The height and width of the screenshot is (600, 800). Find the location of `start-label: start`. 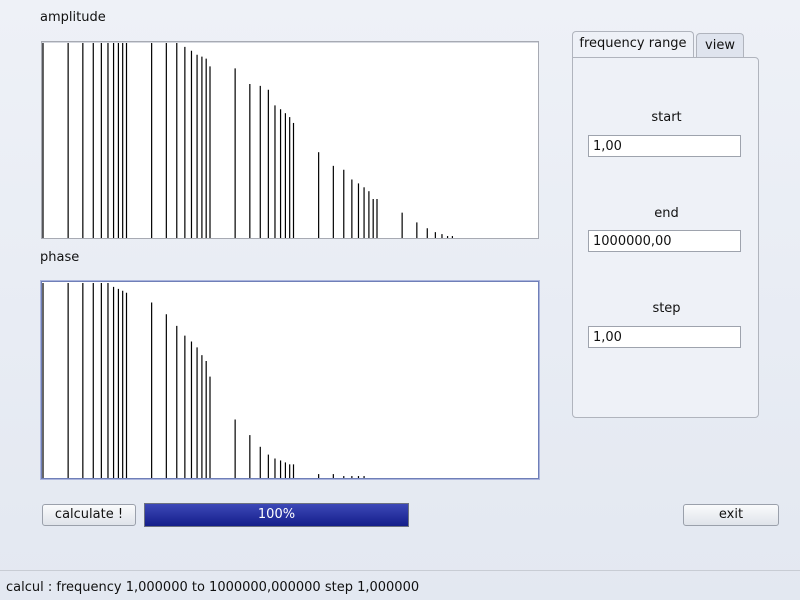

start-label: start is located at coordinates (666, 117).